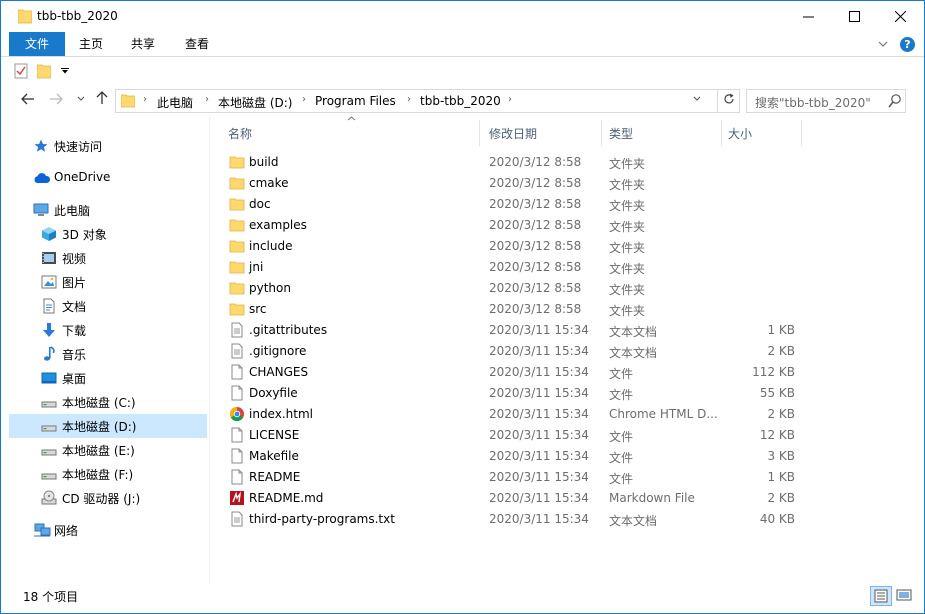 The height and width of the screenshot is (614, 925). I want to click on file-row: examples 2020/3/12 8:58 文件夹, so click(569, 225).